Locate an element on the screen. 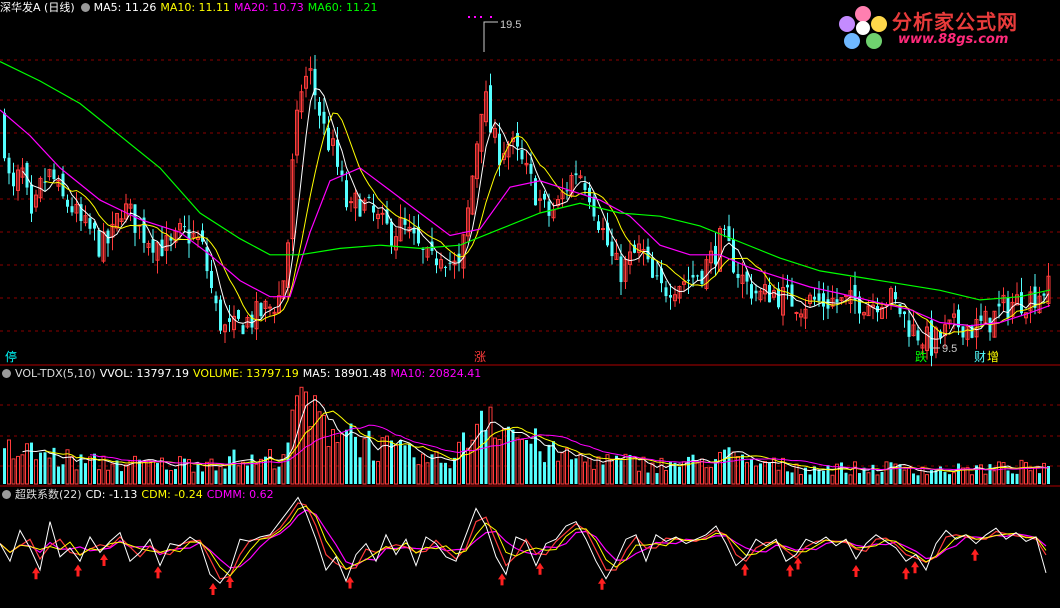 The image size is (1060, 608). earnings-marker: 财 is located at coordinates (980, 357).